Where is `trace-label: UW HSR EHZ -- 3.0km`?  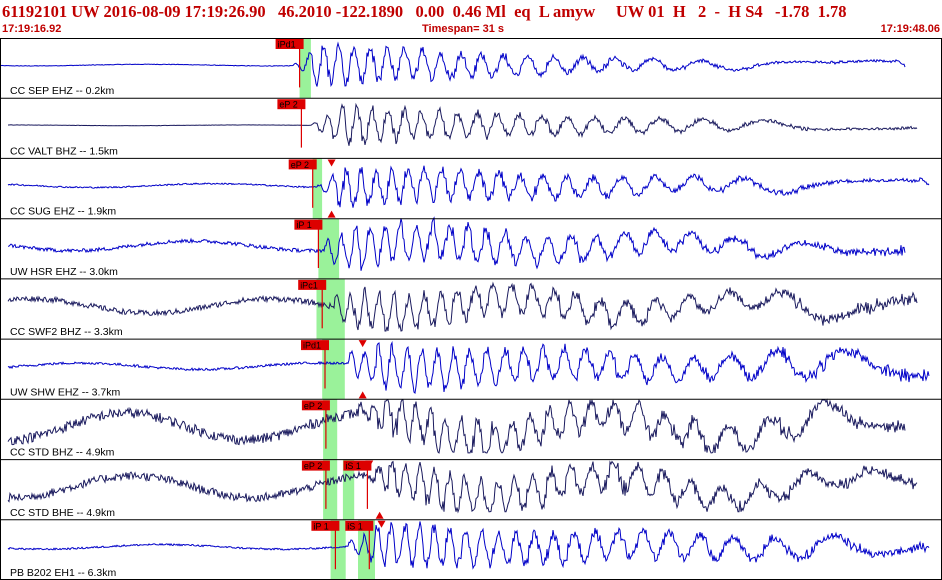
trace-label: UW HSR EHZ -- 3.0km is located at coordinates (64, 272).